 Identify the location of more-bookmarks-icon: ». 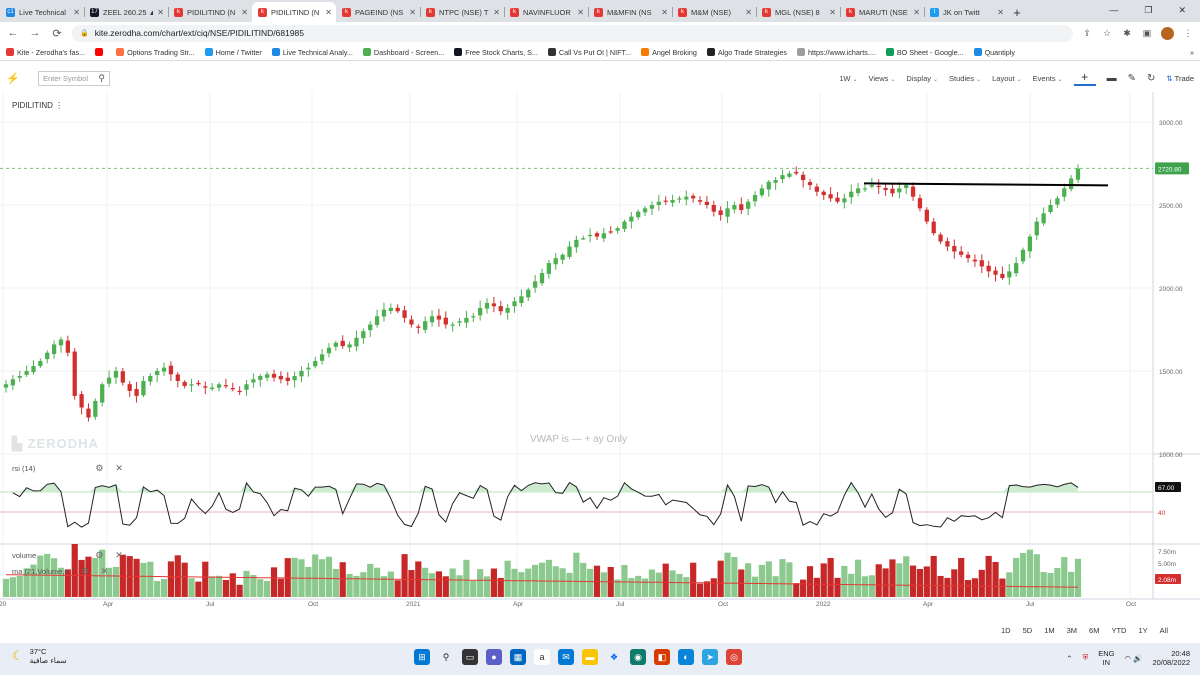
(1192, 52).